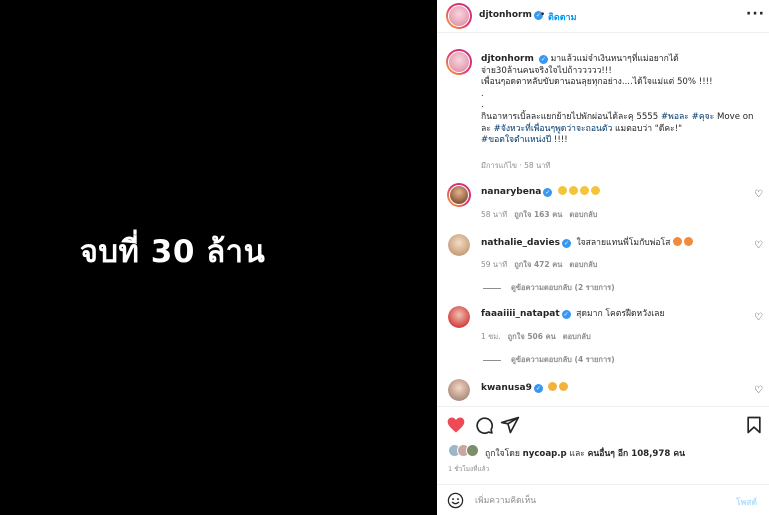 This screenshot has height=515, width=769. Describe the element at coordinates (563, 359) in the screenshot. I see `view-replies-label: ดูข้อความตอบกลับ (4 รายการ)` at that location.